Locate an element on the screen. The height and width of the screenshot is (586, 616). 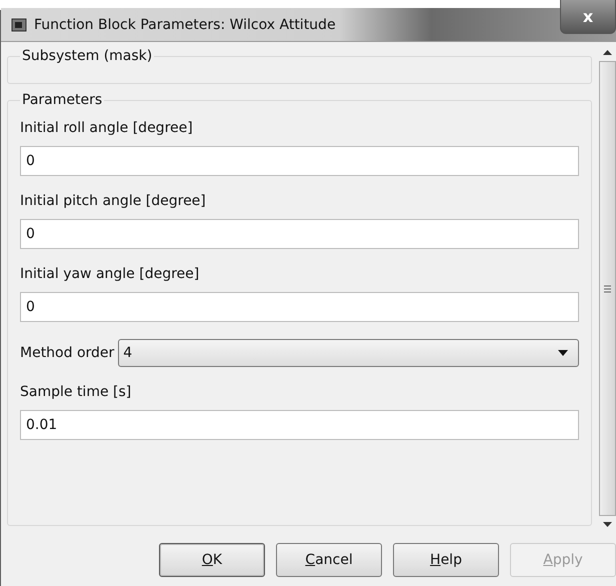
dialog-button: Help is located at coordinates (446, 560).